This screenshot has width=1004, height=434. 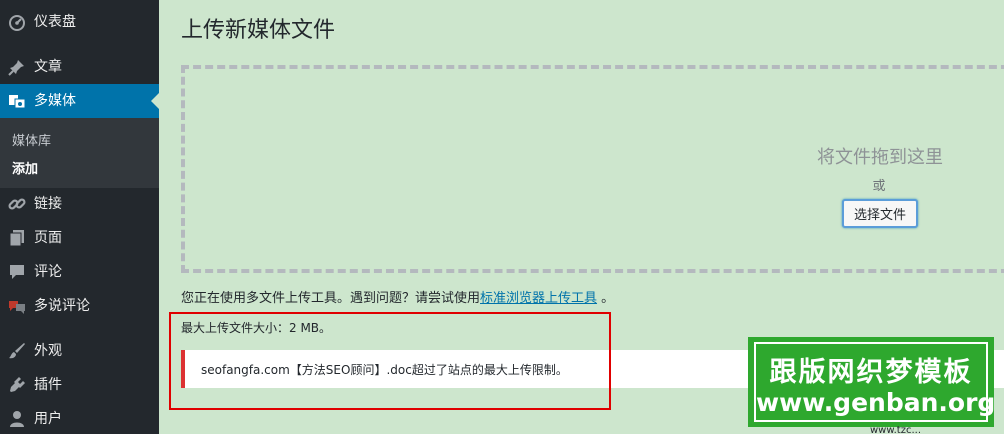 What do you see at coordinates (48, 272) in the screenshot?
I see `sidebar-item-label: 评论` at bounding box center [48, 272].